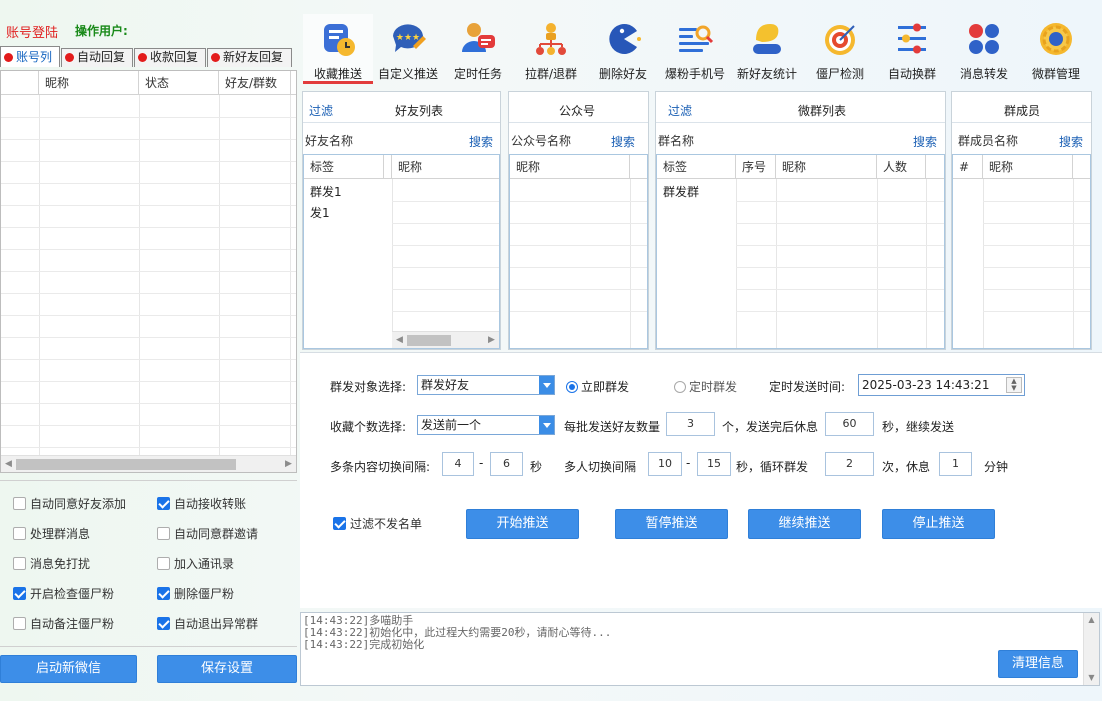  I want to click on scroll-up-icon: ▲, so click(1091, 620).